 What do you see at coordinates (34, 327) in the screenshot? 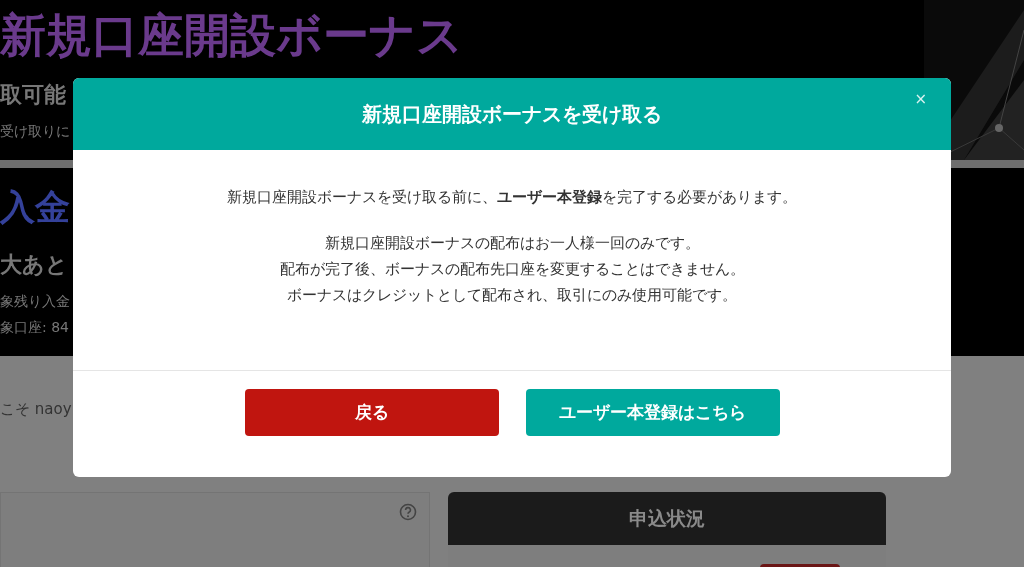
I see `deposit-text: 象口座: 84` at bounding box center [34, 327].